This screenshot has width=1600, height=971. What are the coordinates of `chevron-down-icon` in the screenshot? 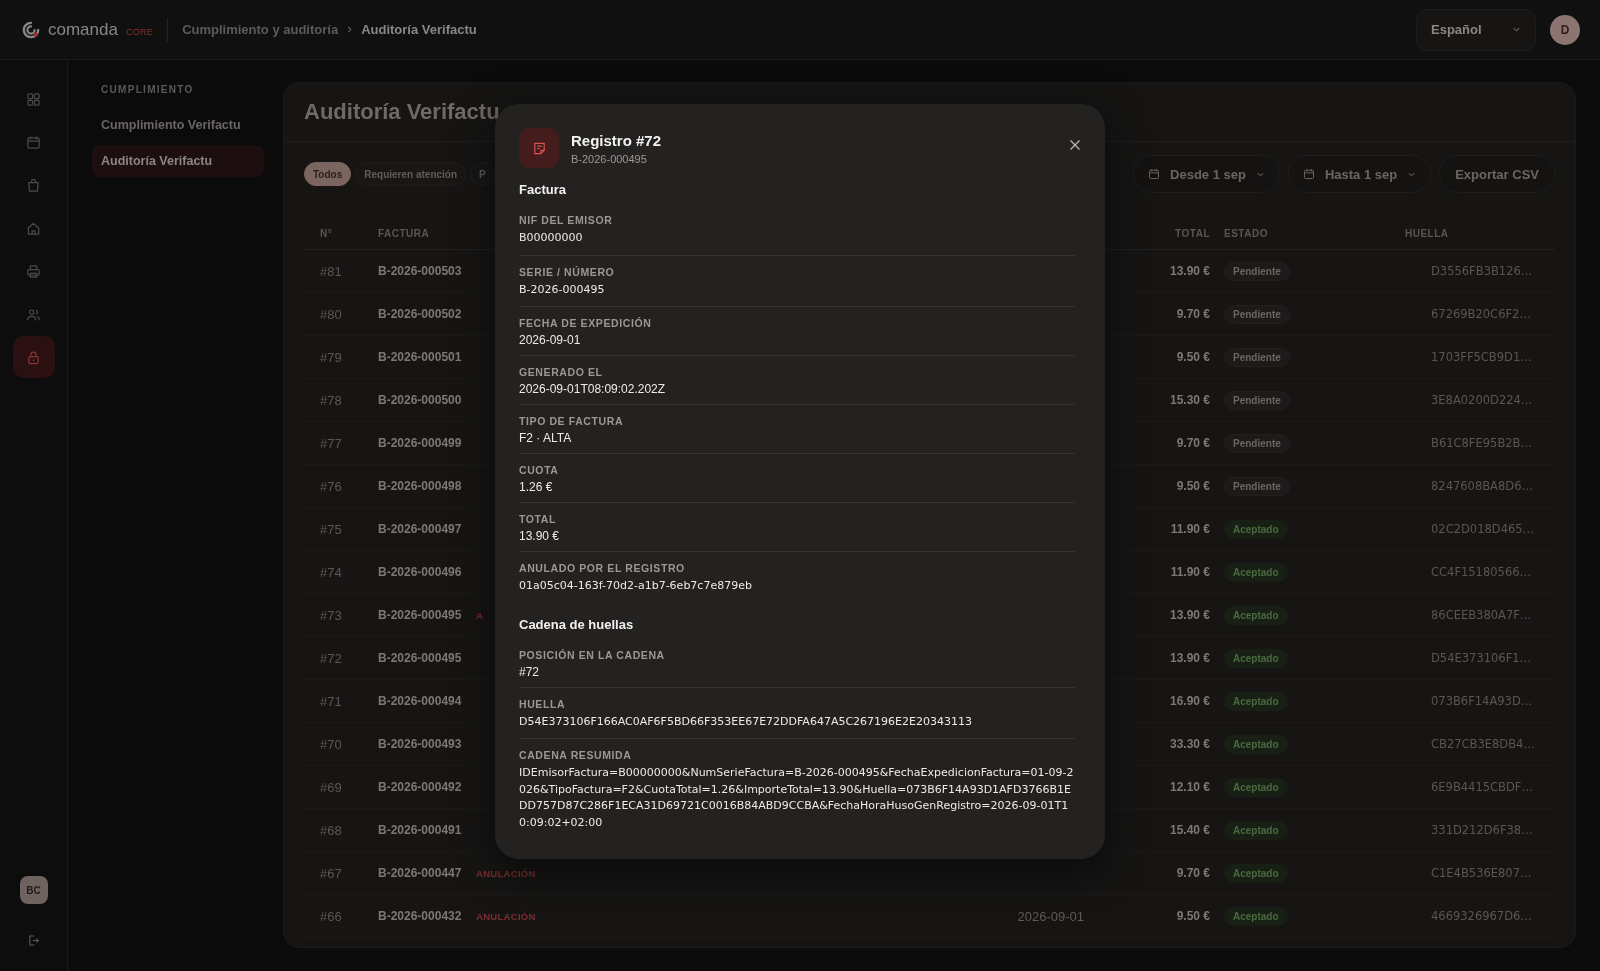 It's located at (1516, 29).